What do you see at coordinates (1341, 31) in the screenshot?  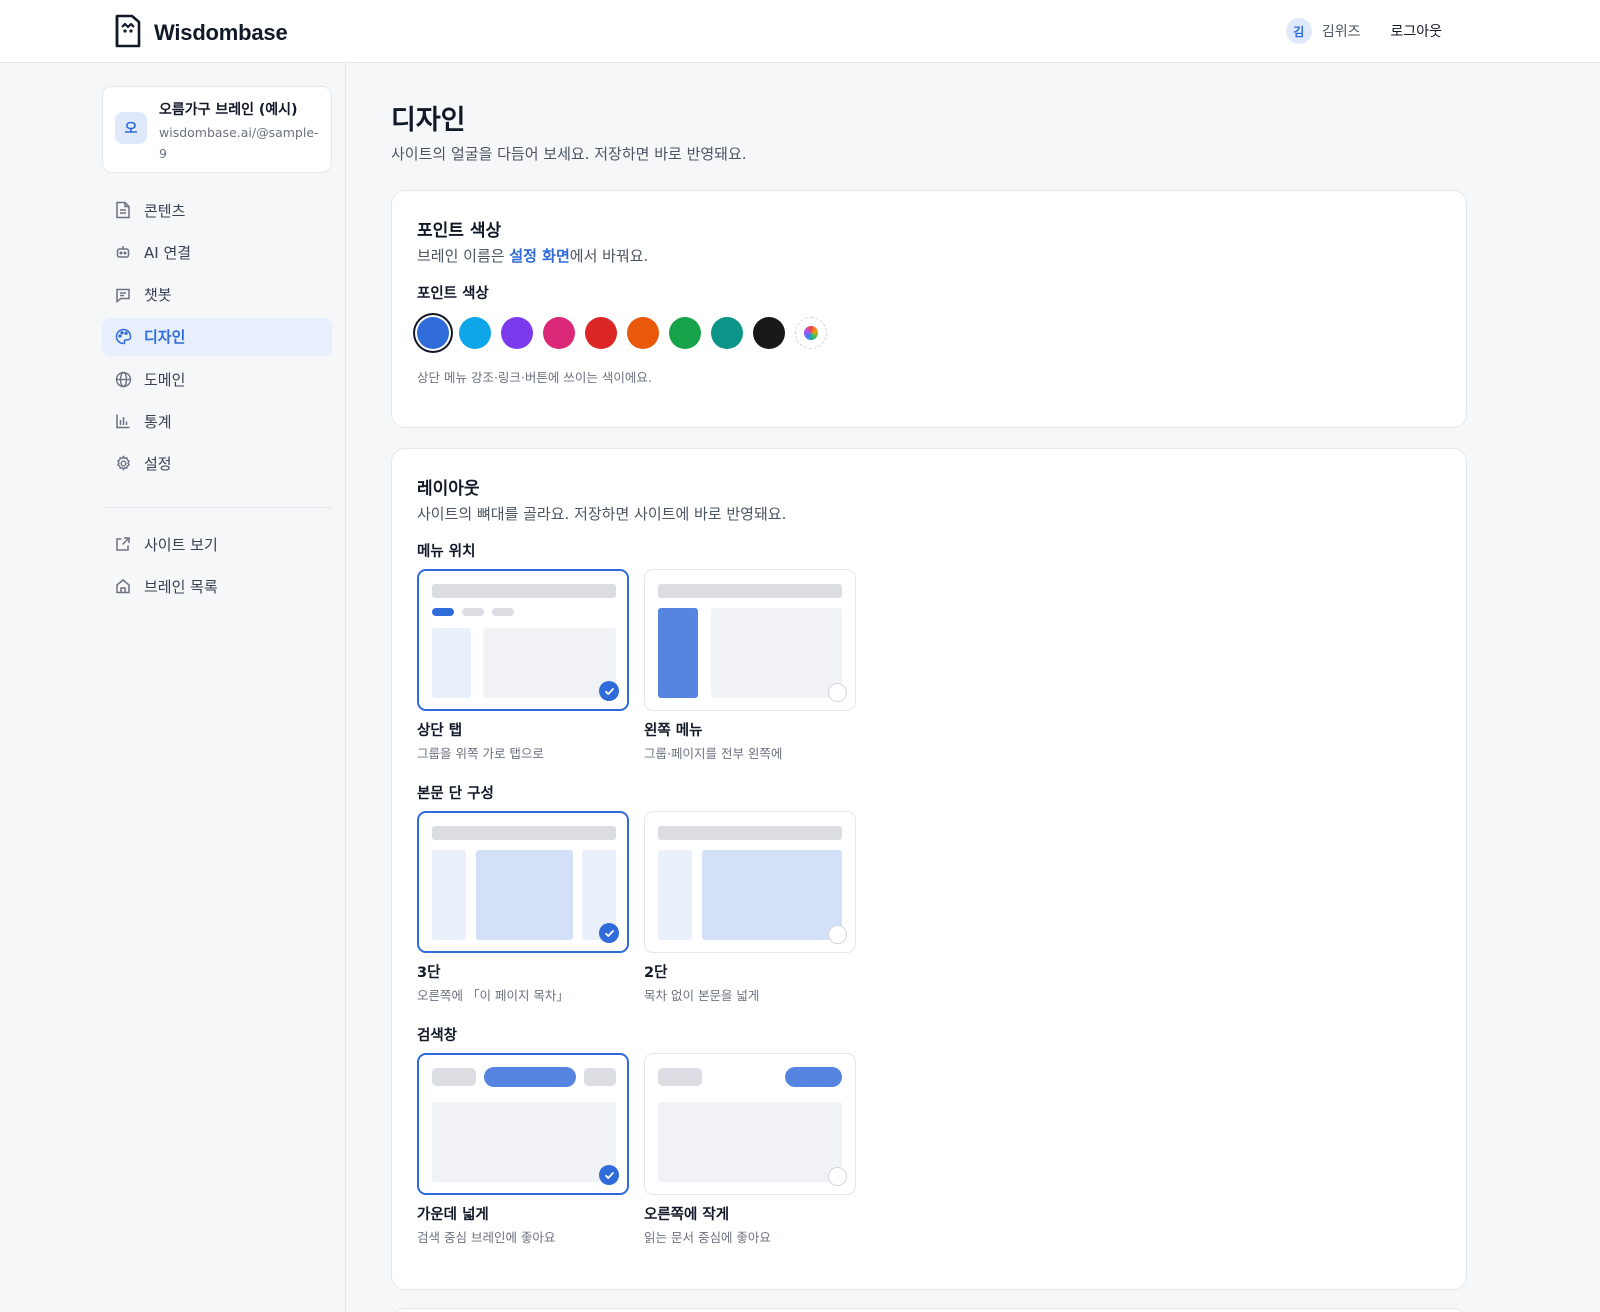 I see `user-name: 김위즈` at bounding box center [1341, 31].